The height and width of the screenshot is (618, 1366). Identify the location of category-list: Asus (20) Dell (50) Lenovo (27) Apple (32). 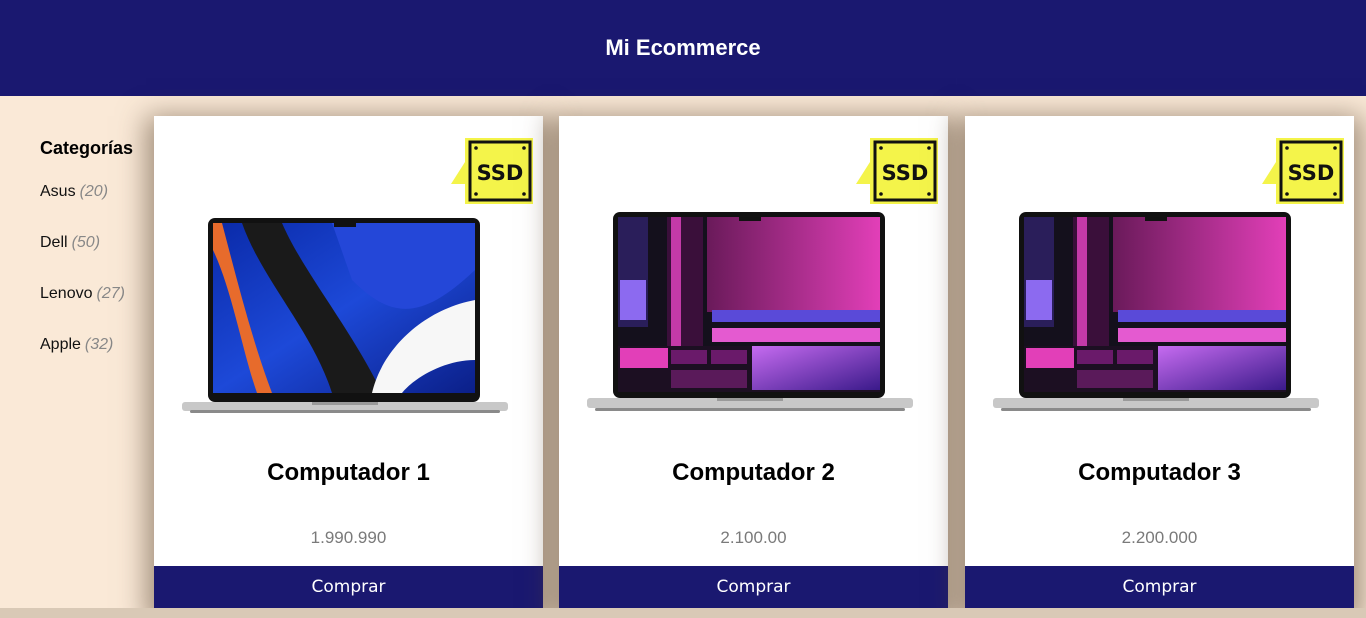
(95, 285).